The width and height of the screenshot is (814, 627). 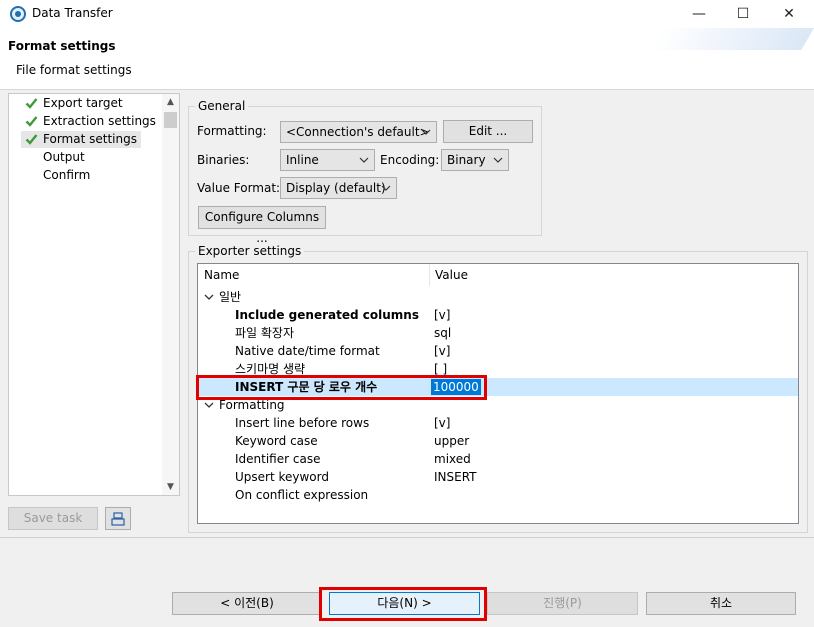 I want to click on app-icon, so click(x=18, y=14).